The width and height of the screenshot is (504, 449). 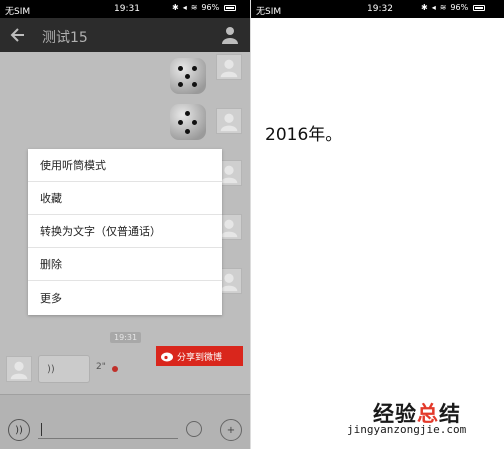 I want to click on input-bar: )) +, so click(x=125, y=421).